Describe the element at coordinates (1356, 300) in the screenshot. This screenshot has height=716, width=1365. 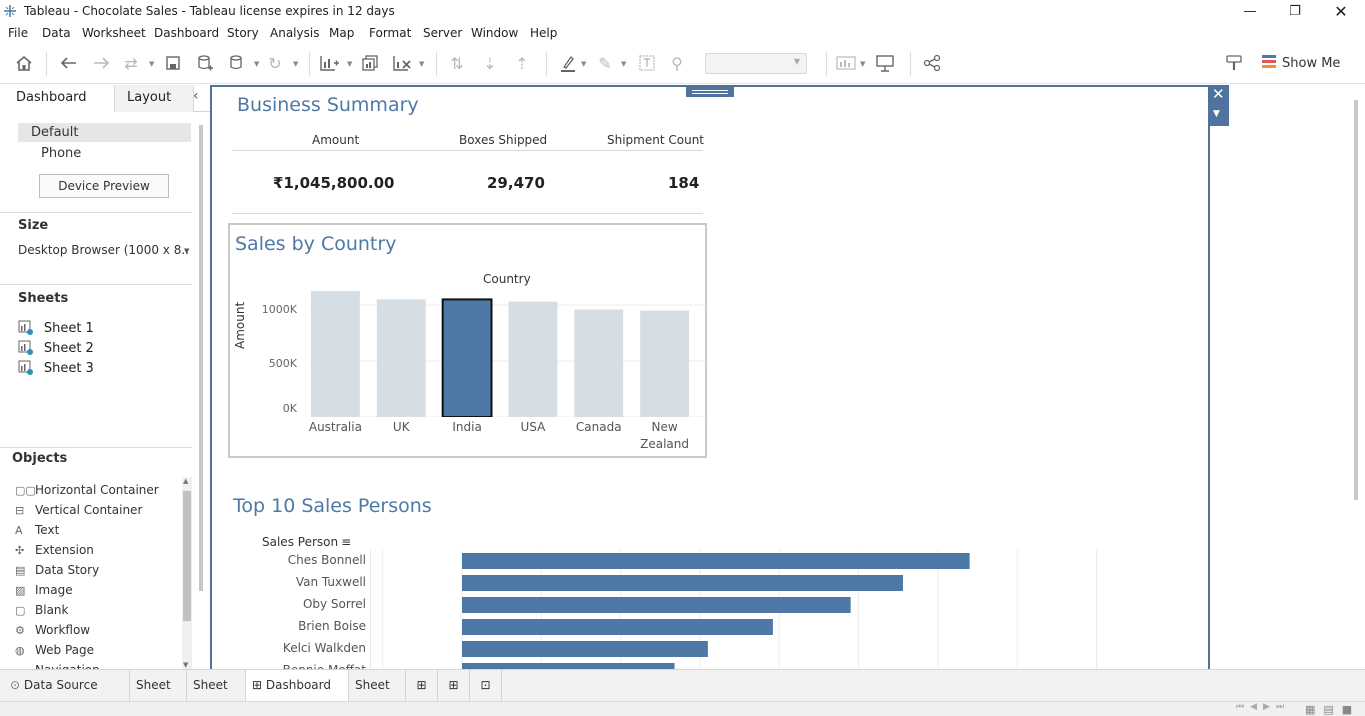
I see `dashboard-scrollbar` at that location.